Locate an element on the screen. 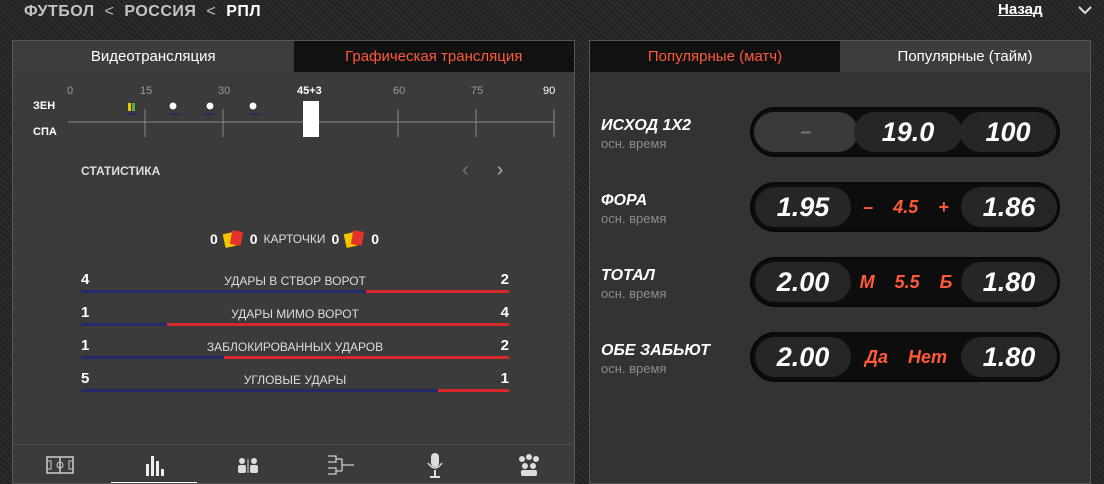  home-red-count: 0 is located at coordinates (253, 239).